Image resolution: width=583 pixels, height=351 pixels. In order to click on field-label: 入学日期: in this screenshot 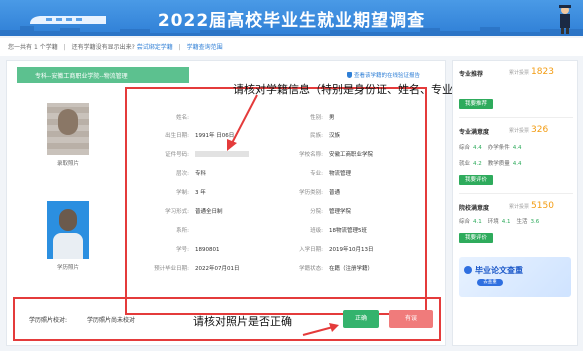, I will do `click(311, 250)`.